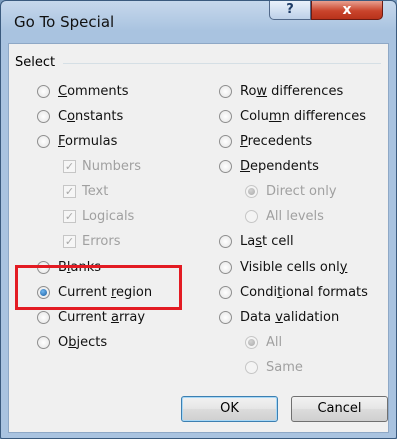 This screenshot has height=439, width=397. I want to click on checkbox-numbers: ✓ Numbers, so click(102, 166).